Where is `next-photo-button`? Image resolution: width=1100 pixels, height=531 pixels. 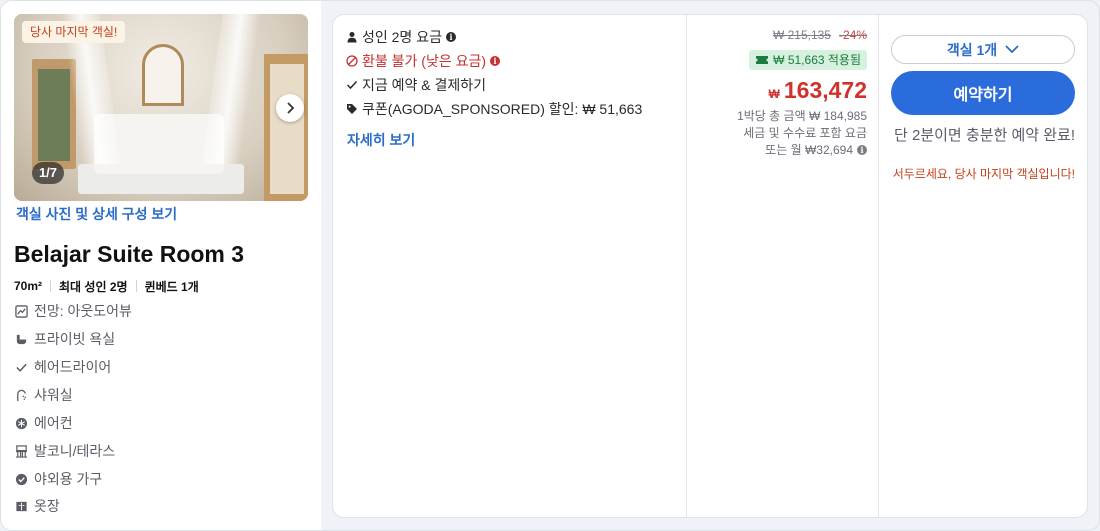 next-photo-button is located at coordinates (290, 108).